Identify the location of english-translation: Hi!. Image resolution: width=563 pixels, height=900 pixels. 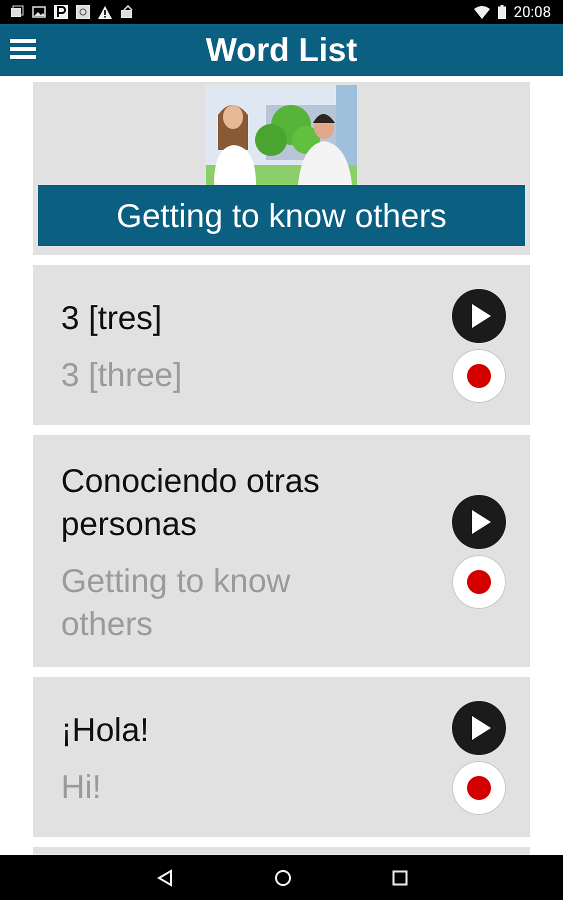
(81, 787).